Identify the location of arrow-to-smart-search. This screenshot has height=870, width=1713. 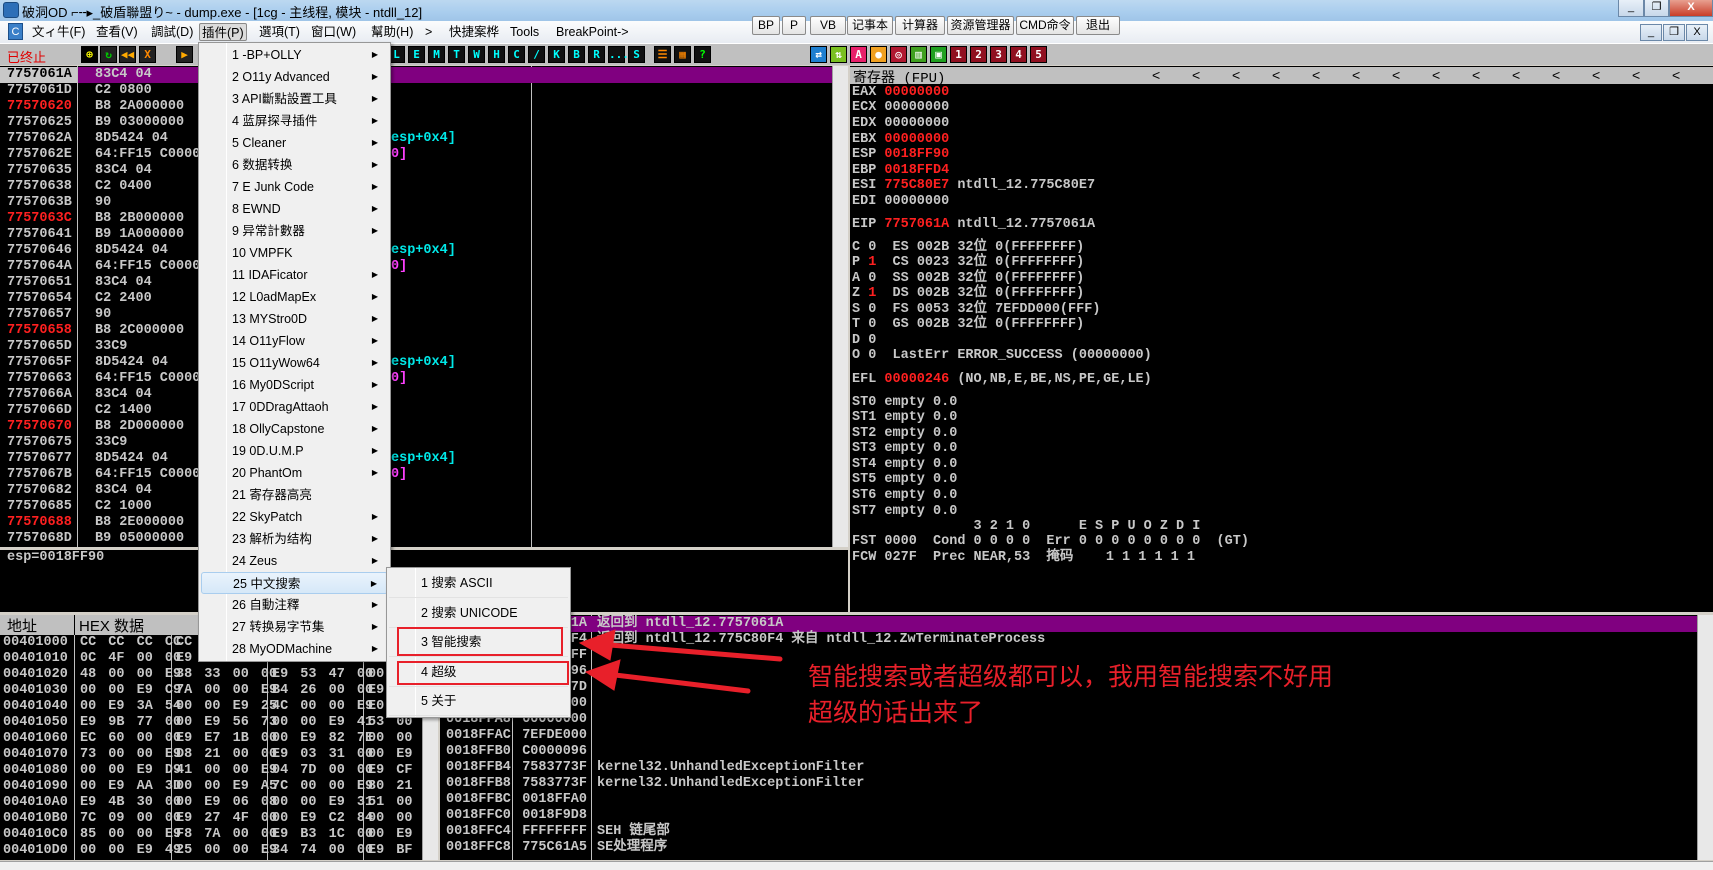
(695, 652).